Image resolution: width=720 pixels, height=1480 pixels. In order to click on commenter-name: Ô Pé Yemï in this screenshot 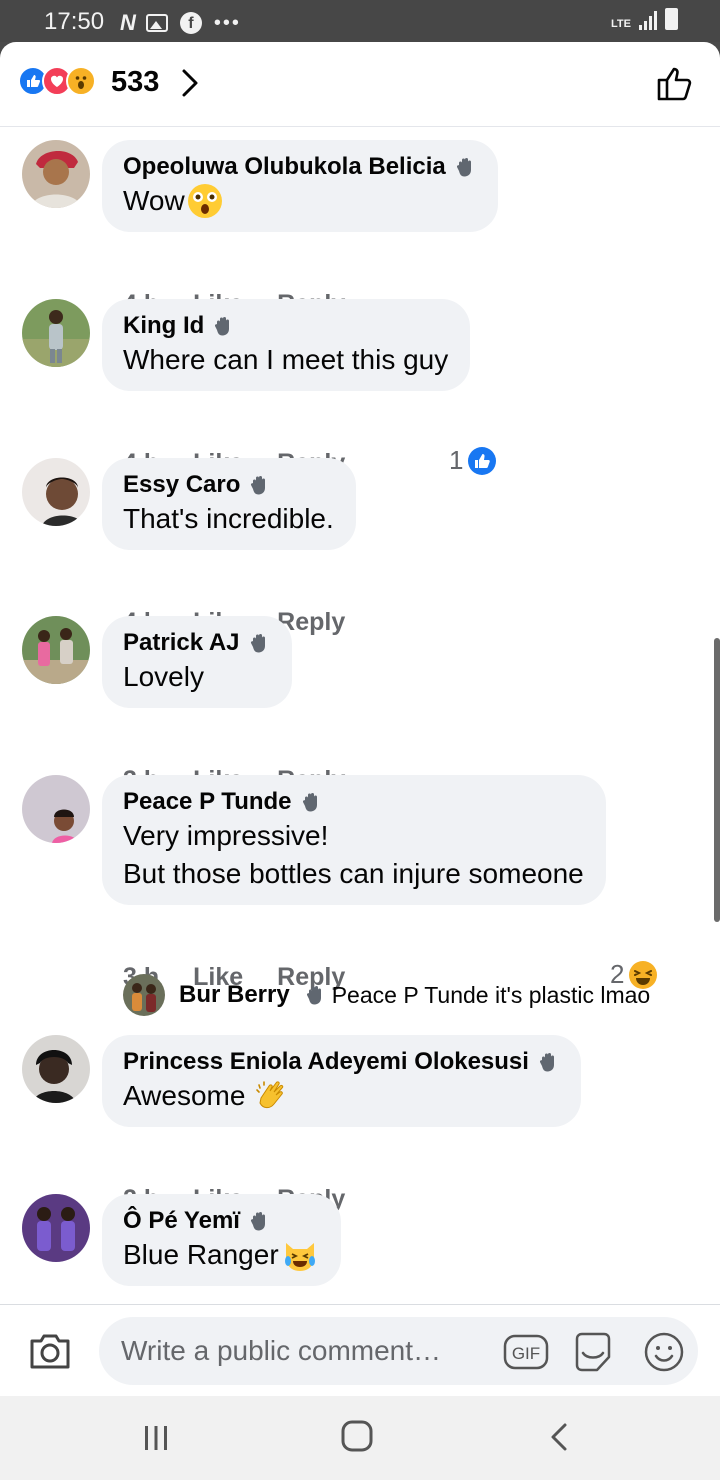, I will do `click(181, 1221)`.